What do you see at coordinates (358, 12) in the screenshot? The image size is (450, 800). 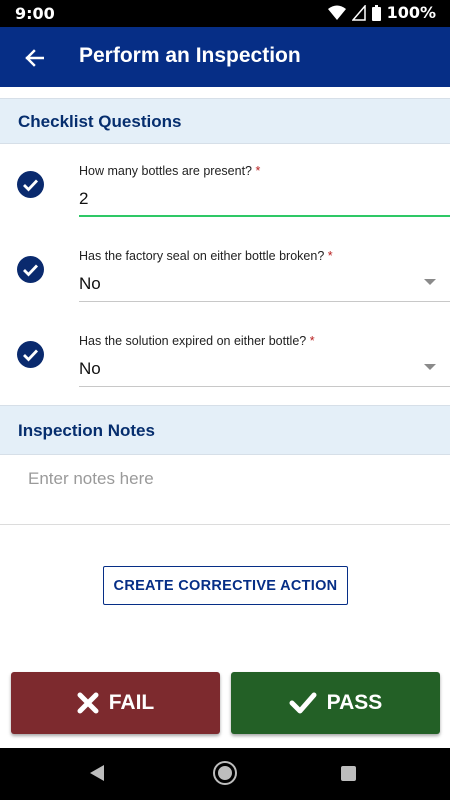 I see `cell-signal-icon` at bounding box center [358, 12].